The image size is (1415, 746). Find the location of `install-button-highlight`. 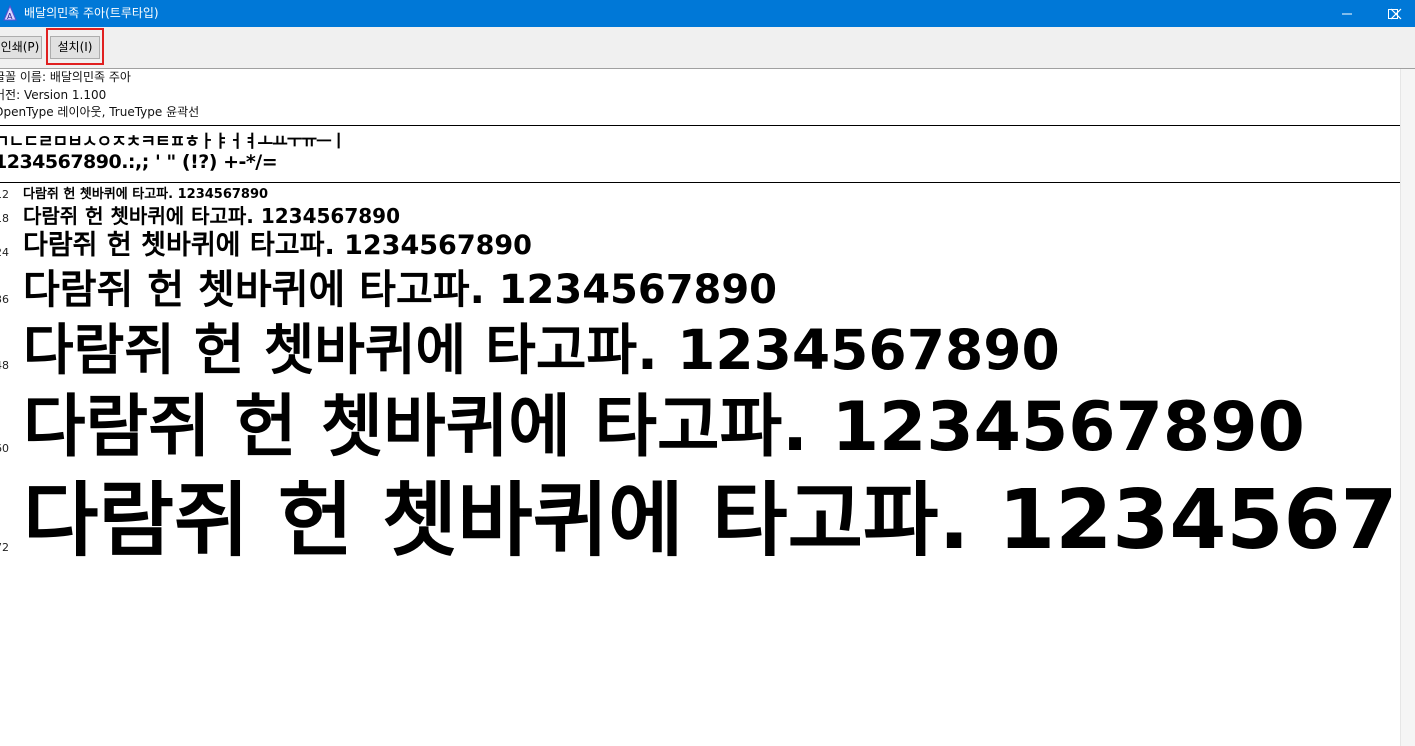

install-button-highlight is located at coordinates (75, 46).